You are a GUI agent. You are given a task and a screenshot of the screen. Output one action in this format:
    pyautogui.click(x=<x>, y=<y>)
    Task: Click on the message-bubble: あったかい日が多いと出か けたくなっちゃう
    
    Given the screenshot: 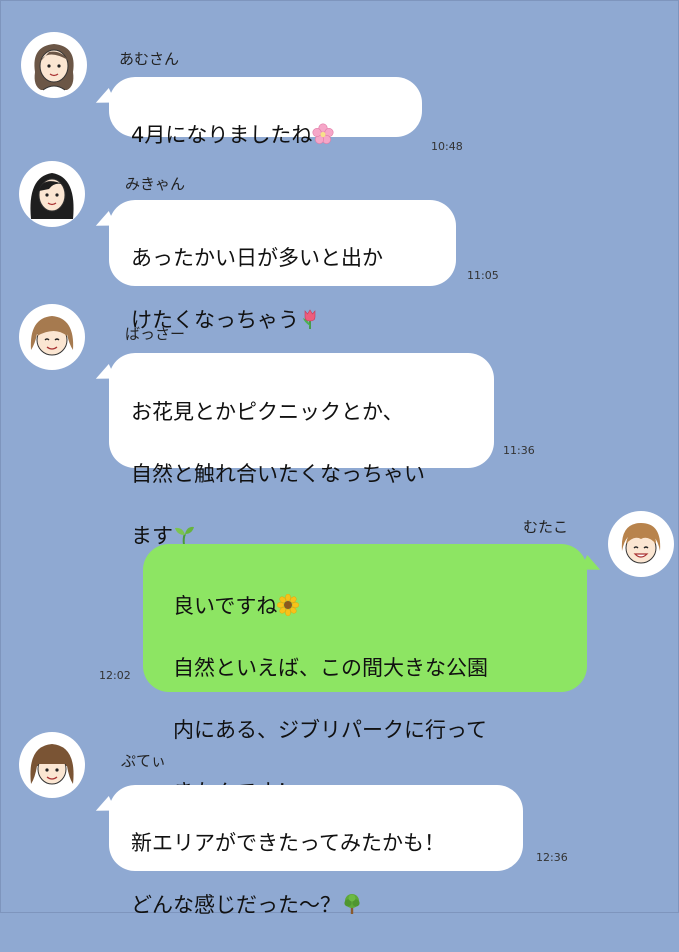 What is the action you would take?
    pyautogui.click(x=282, y=266)
    